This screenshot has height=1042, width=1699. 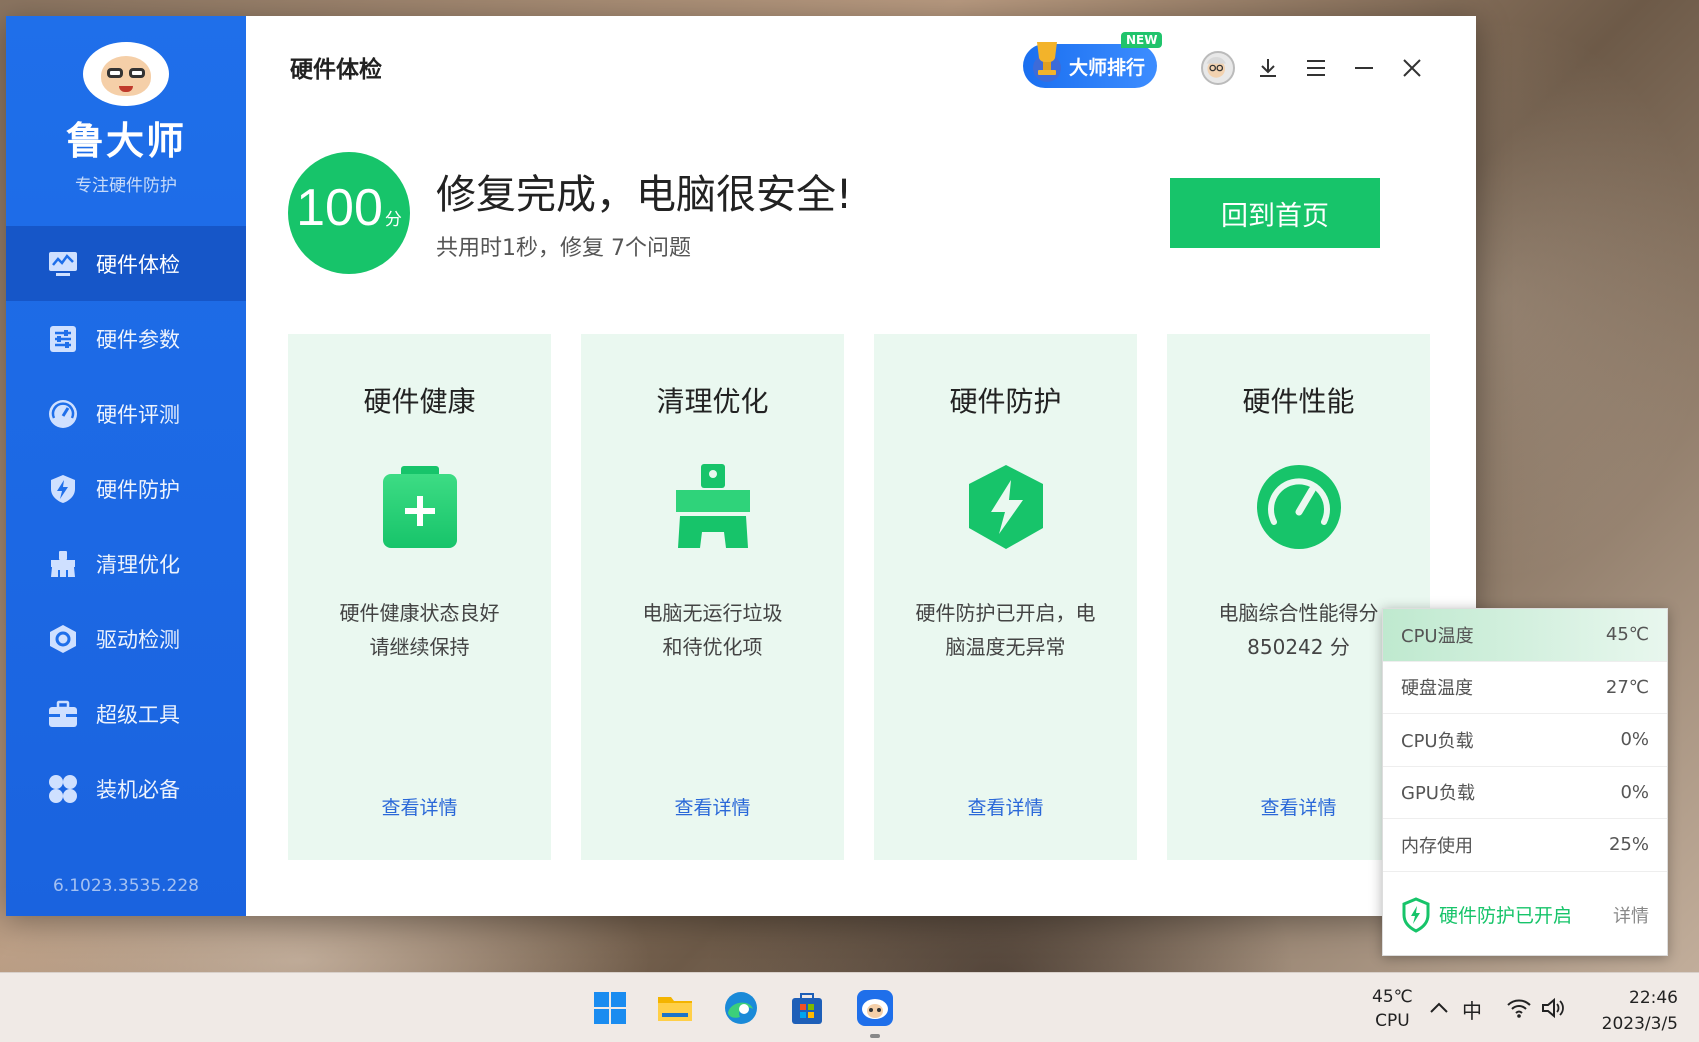 I want to click on protection-status-text: 硬件防护已开启, so click(x=1506, y=916).